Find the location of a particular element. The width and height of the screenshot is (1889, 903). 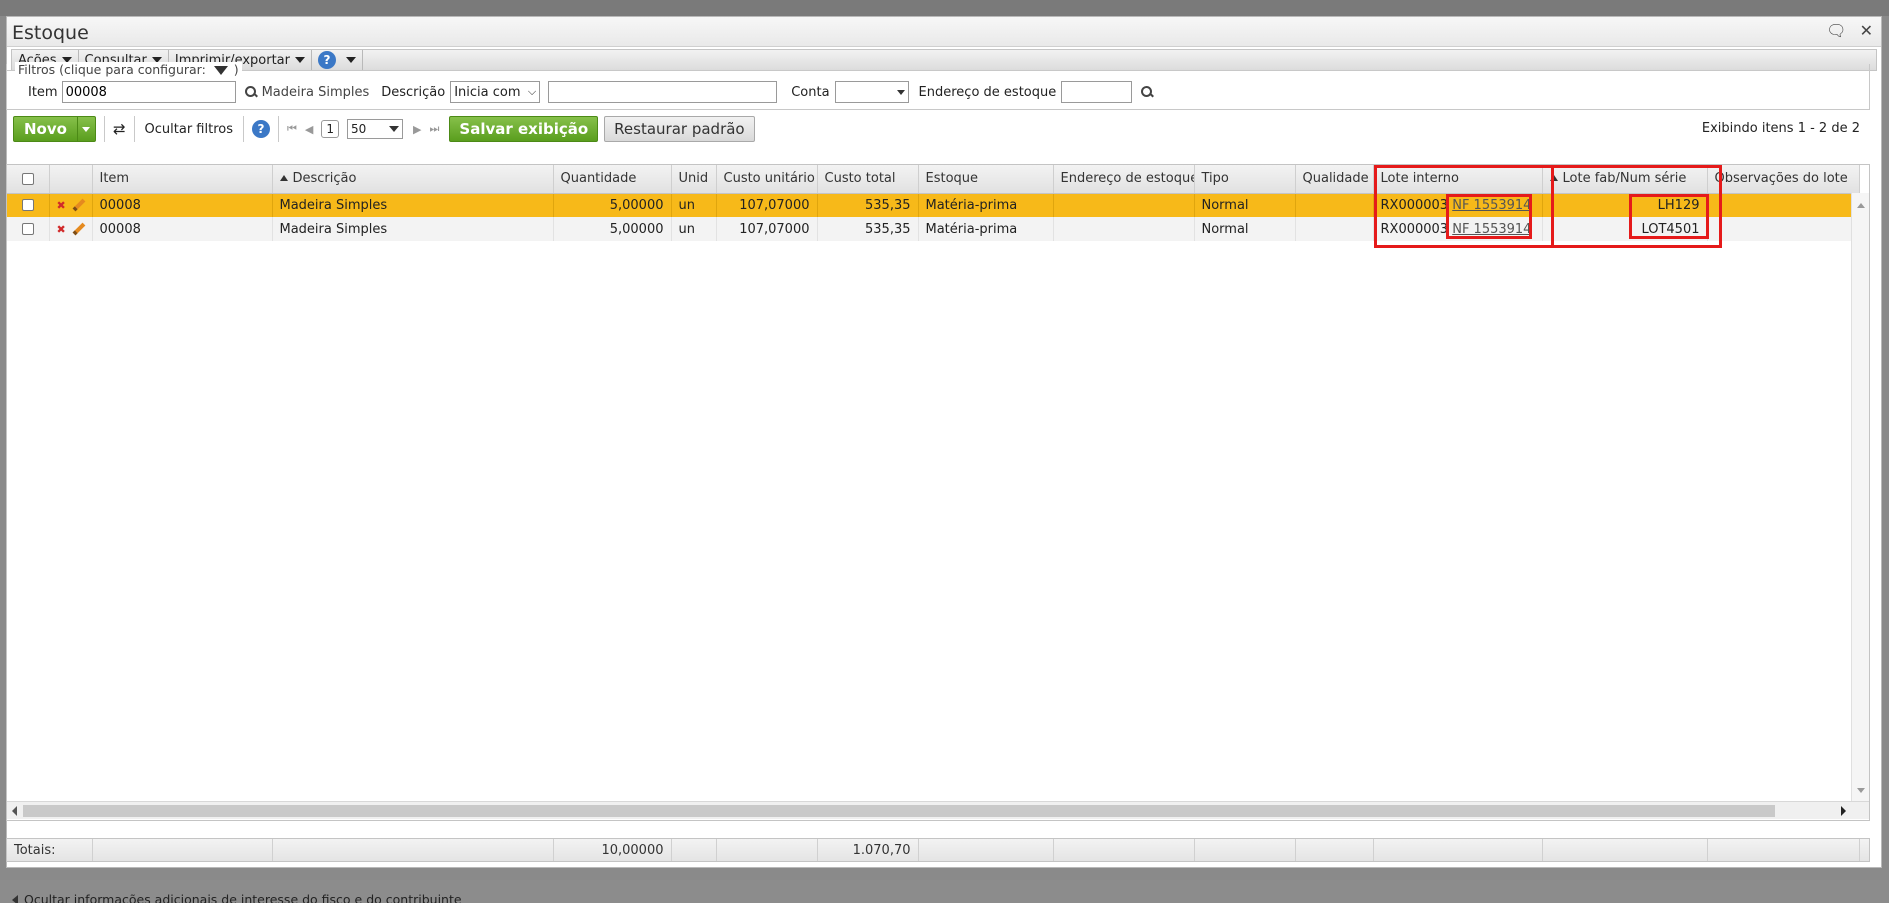

background-window-strip is located at coordinates (944, 8).